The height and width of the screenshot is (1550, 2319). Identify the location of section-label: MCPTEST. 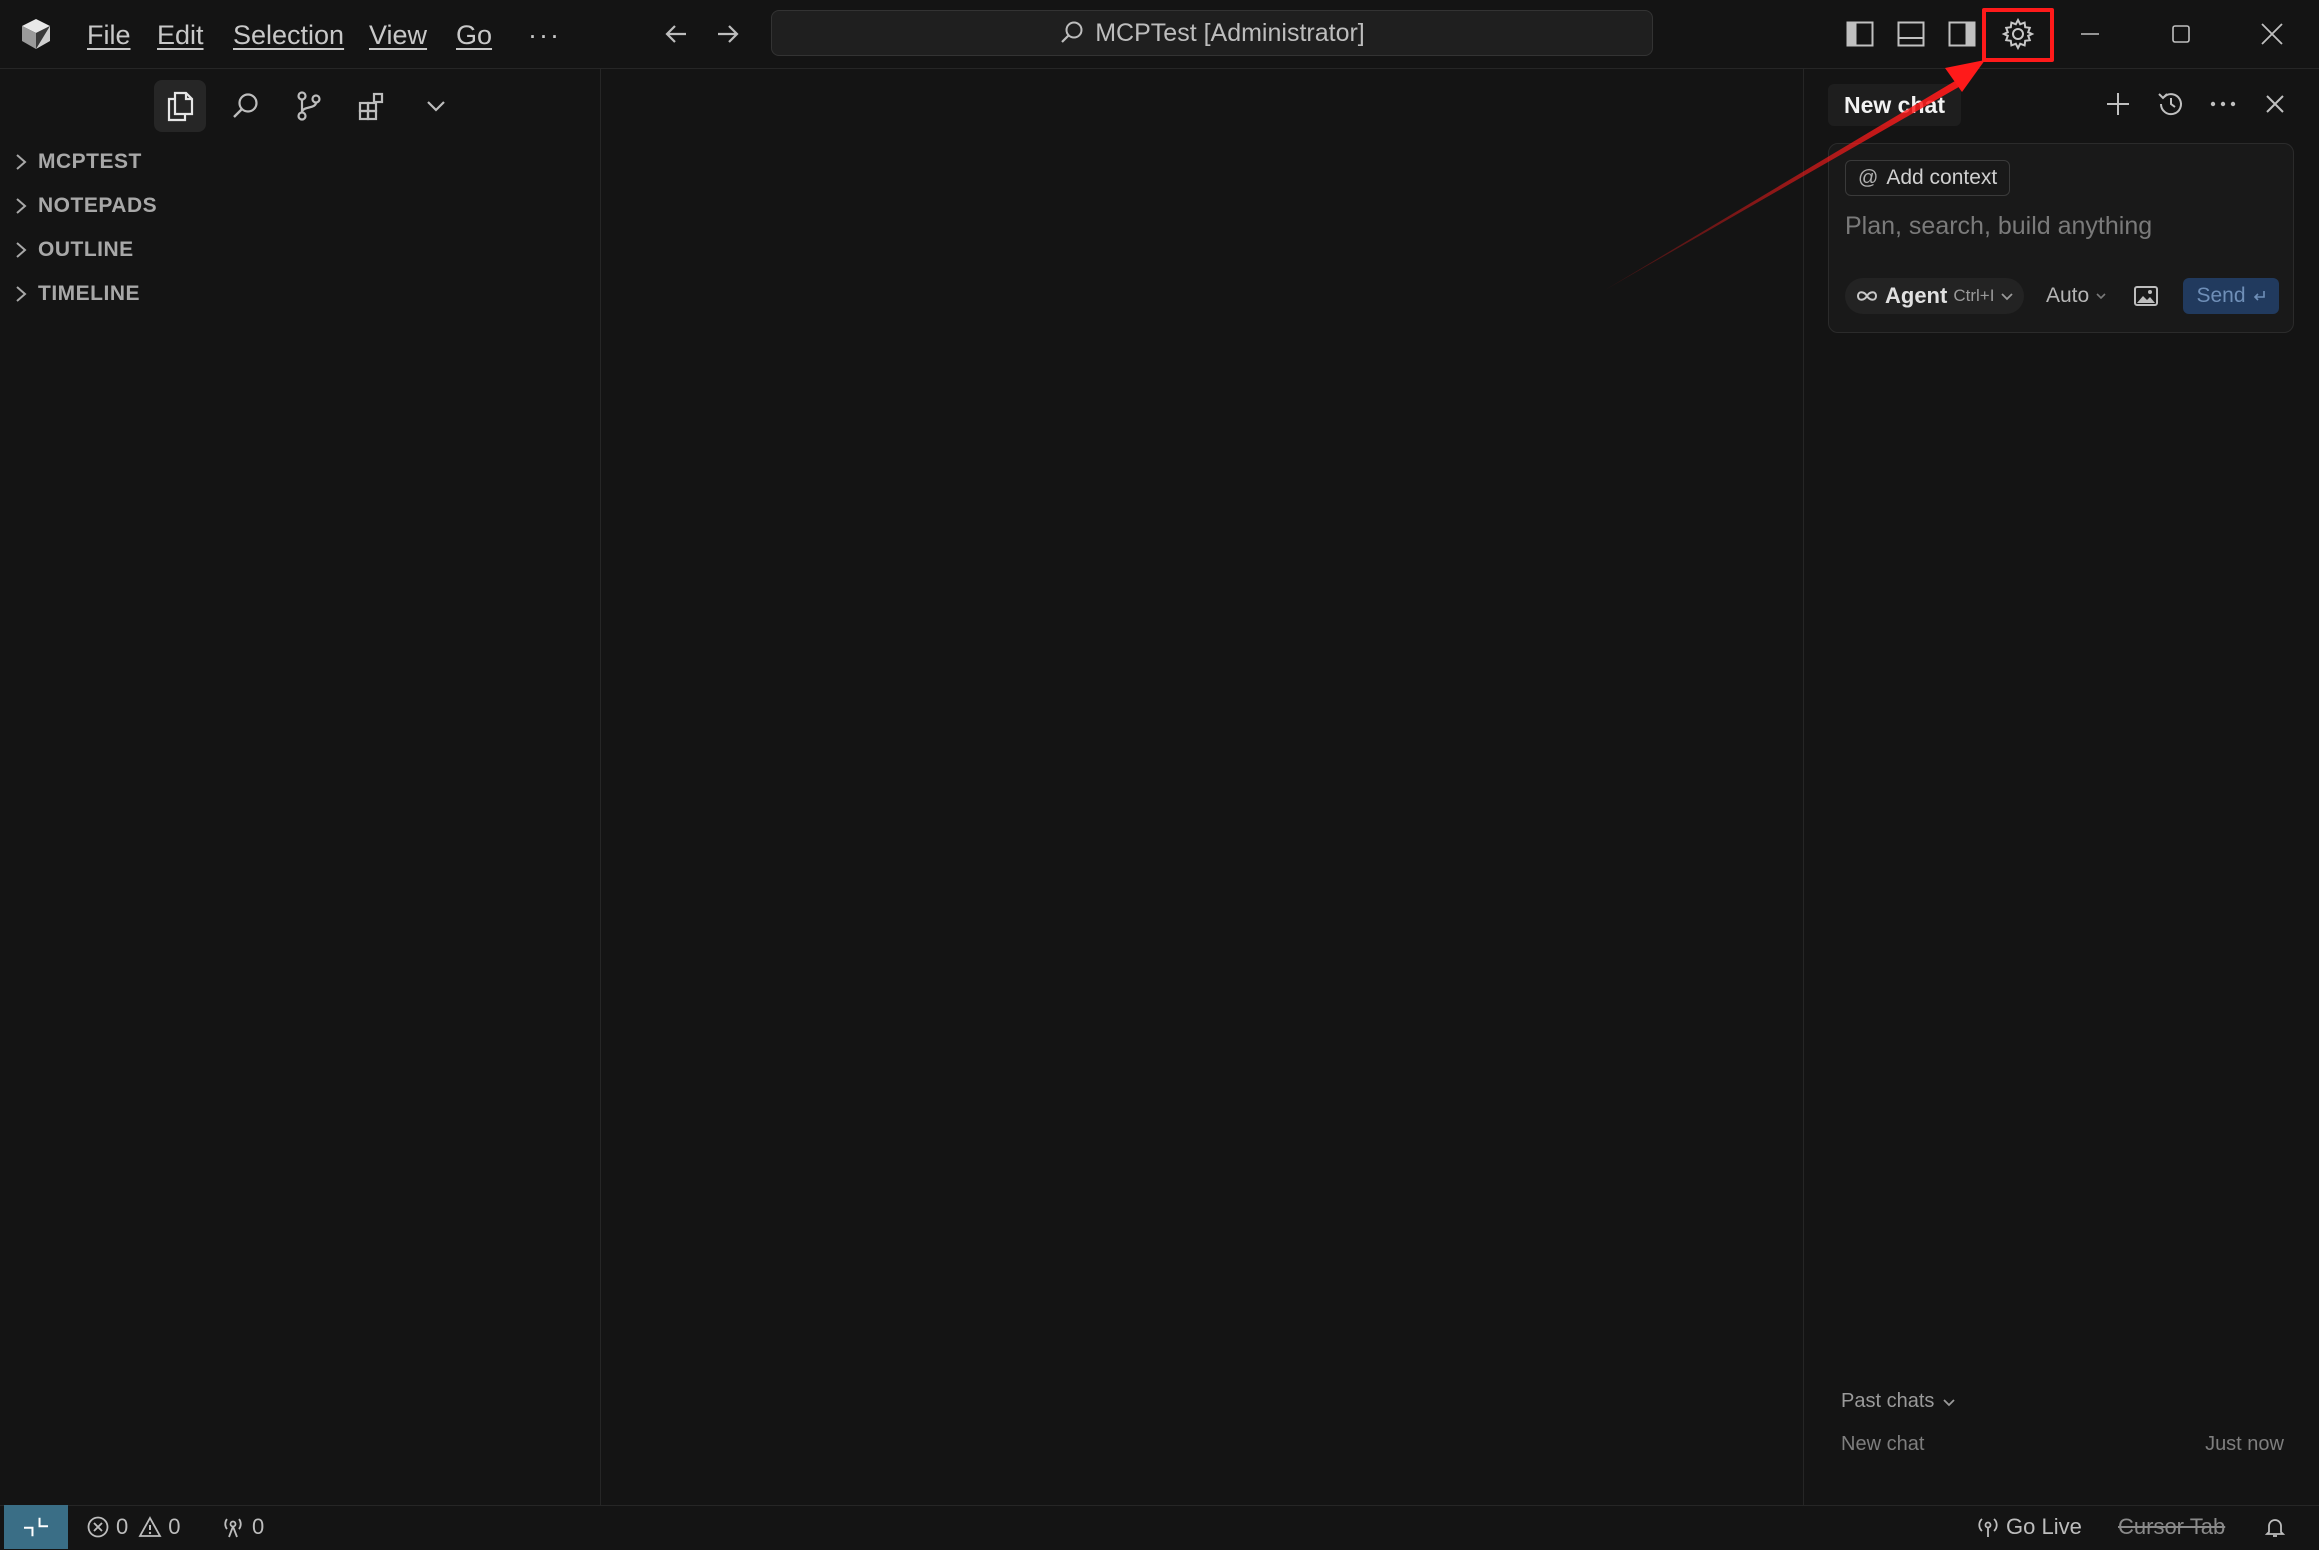
(90, 161).